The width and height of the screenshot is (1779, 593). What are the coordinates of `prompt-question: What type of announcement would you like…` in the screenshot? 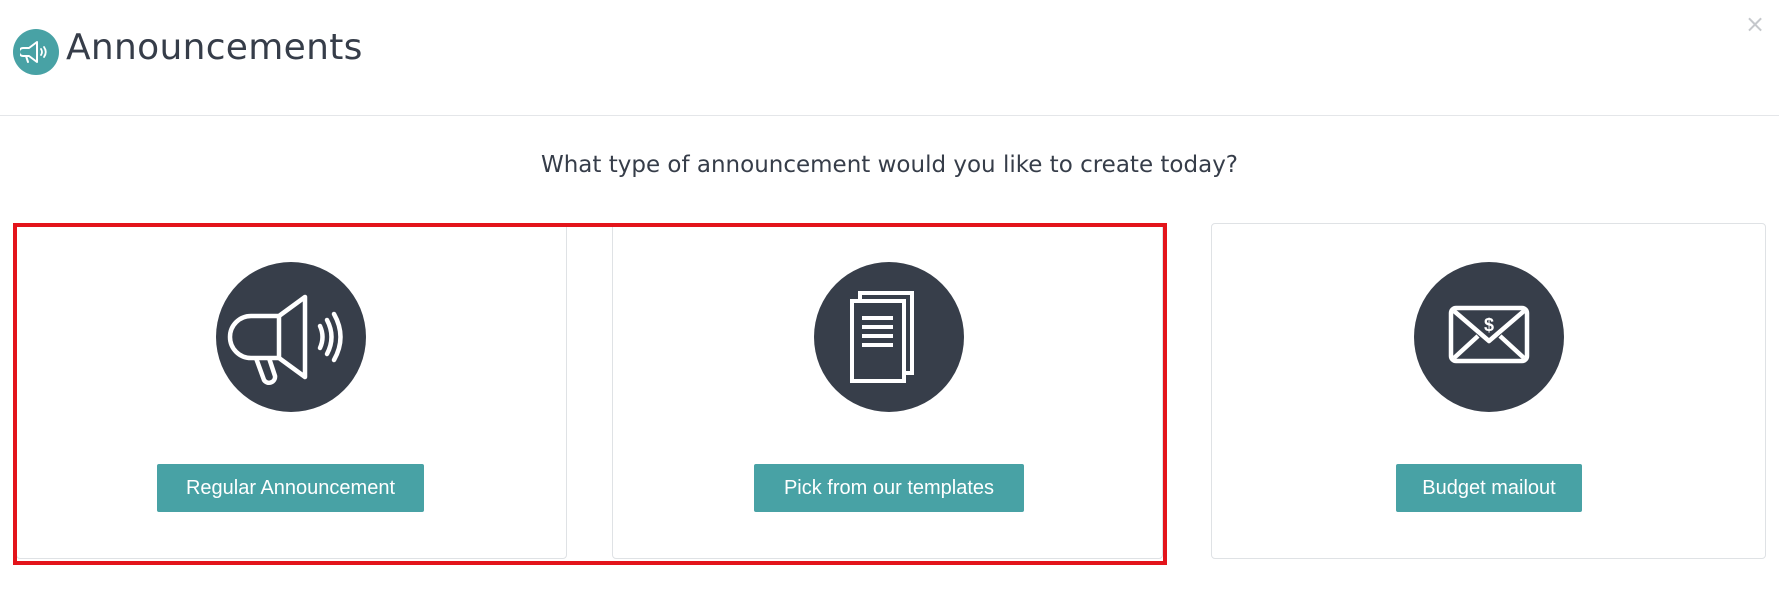 It's located at (889, 165).